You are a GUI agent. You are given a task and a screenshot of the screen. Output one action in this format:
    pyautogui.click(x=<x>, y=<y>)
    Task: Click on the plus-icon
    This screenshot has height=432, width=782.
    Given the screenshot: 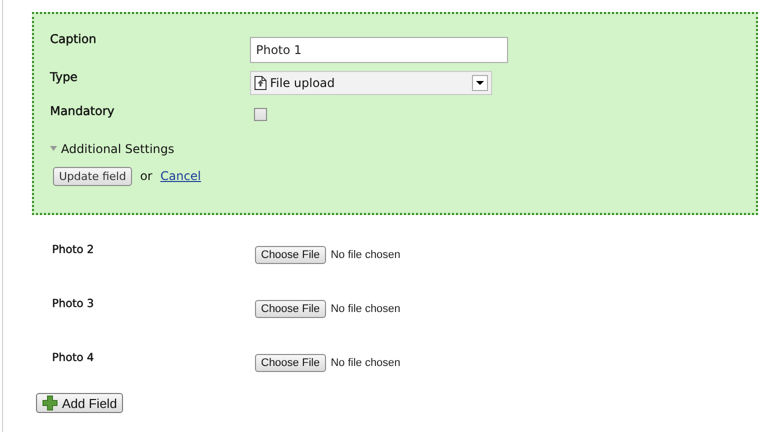 What is the action you would take?
    pyautogui.click(x=50, y=403)
    